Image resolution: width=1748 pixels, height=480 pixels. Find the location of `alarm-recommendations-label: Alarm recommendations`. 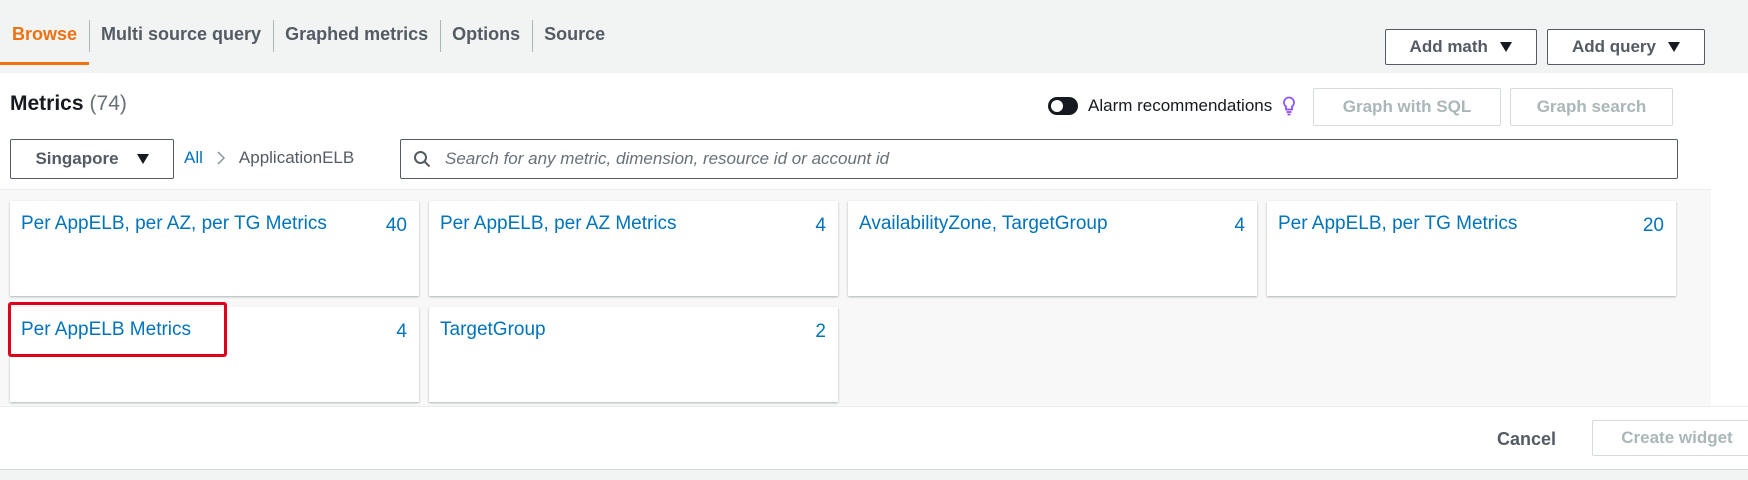

alarm-recommendations-label: Alarm recommendations is located at coordinates (1180, 105).